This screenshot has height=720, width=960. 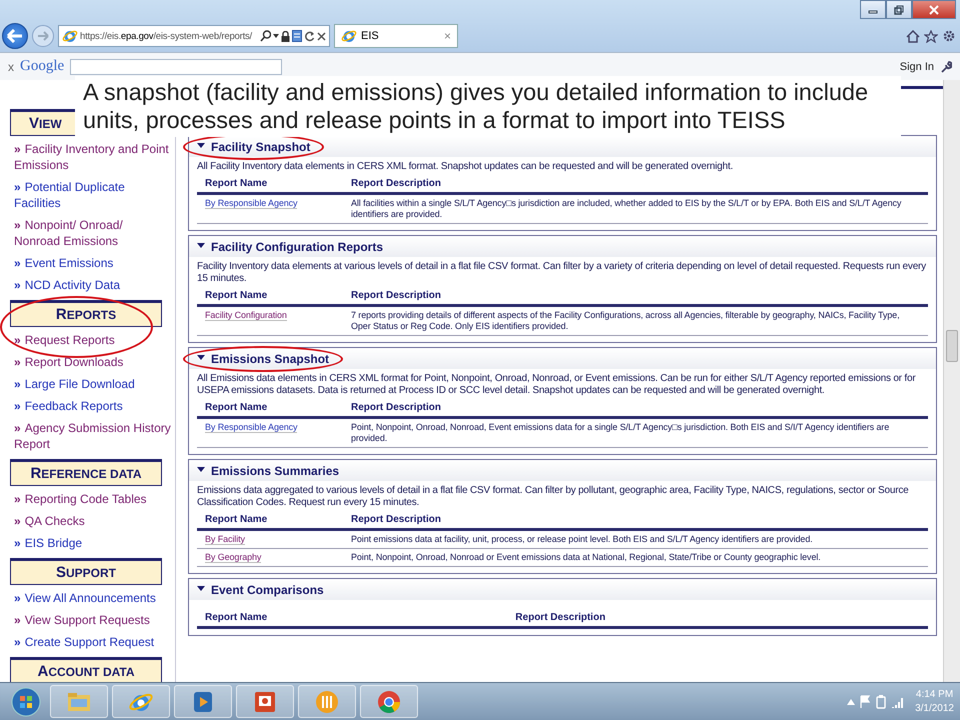 What do you see at coordinates (267, 590) in the screenshot?
I see `section-title: Event Comparisons` at bounding box center [267, 590].